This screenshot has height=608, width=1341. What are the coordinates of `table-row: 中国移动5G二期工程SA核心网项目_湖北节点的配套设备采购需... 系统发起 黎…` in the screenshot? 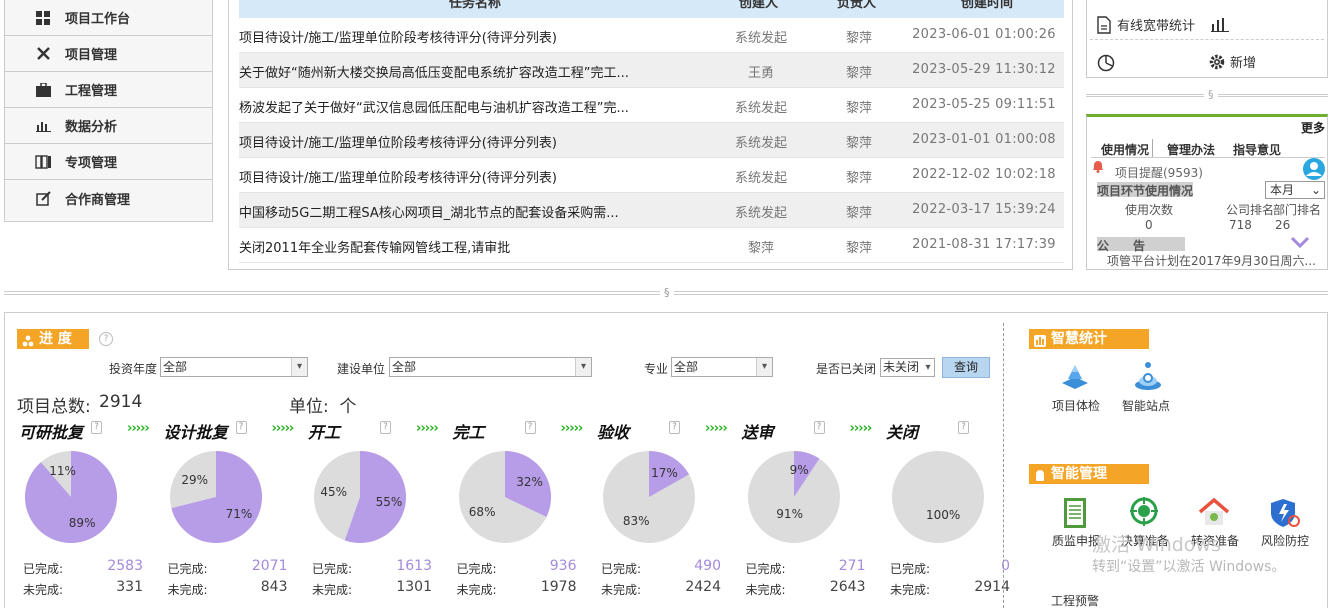 It's located at (651, 210).